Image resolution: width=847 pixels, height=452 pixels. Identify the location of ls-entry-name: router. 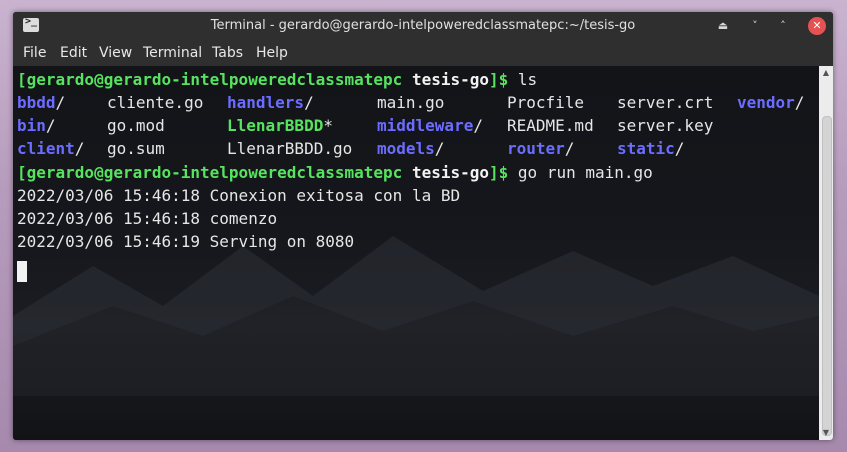
(536, 148).